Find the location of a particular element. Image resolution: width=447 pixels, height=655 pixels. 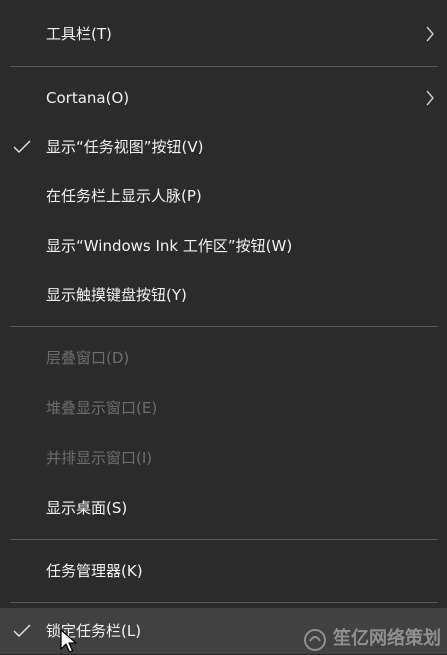

menu-item-cascade-windows: 层叠窗口(D) is located at coordinates (223, 358).